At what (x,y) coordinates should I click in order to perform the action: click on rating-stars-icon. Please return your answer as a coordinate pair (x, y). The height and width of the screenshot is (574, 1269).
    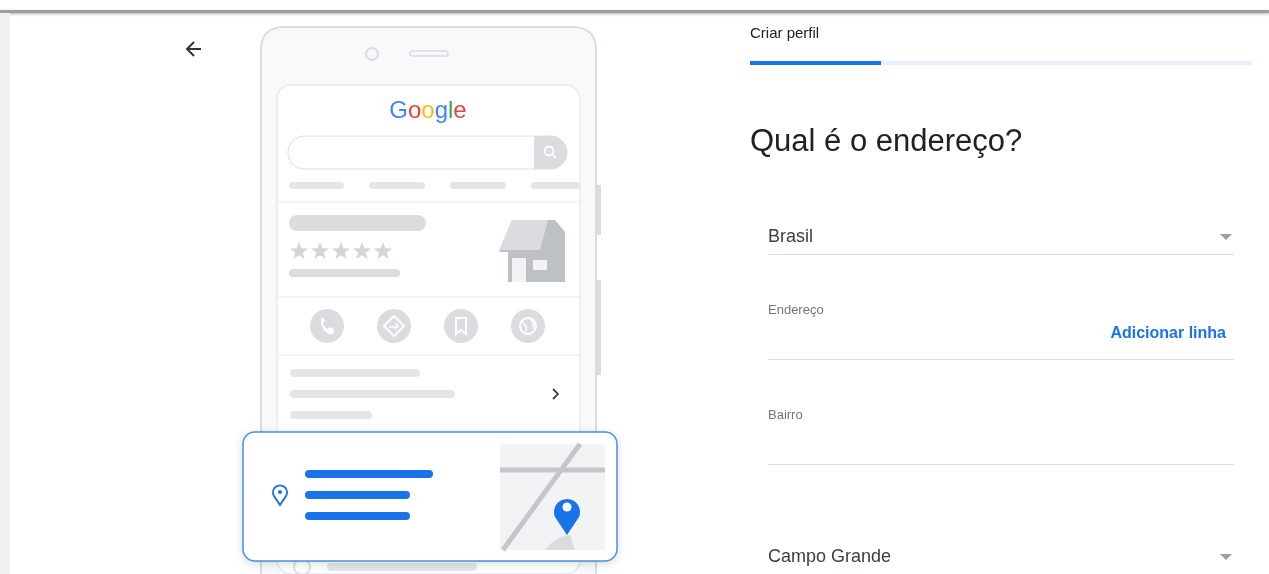
    Looking at the image, I should click on (341, 250).